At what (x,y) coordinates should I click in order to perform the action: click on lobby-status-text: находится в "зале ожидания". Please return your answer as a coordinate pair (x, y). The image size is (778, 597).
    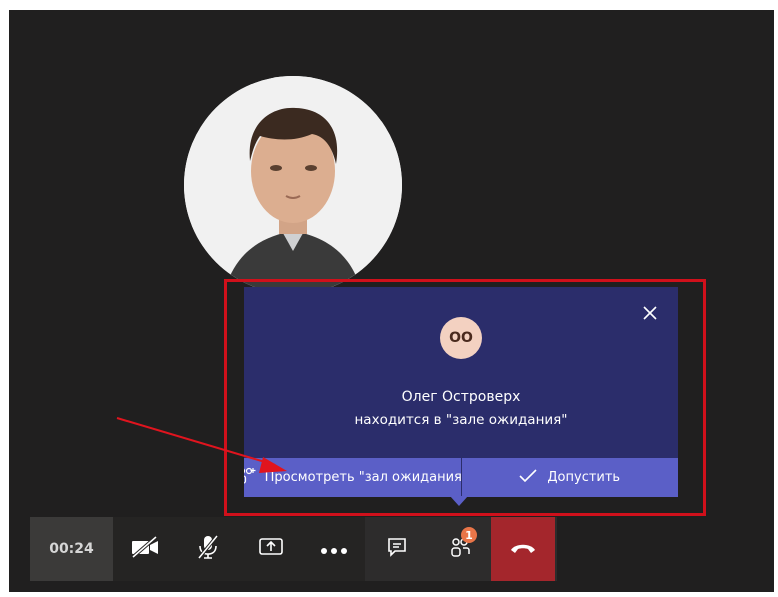
    Looking at the image, I should click on (461, 420).